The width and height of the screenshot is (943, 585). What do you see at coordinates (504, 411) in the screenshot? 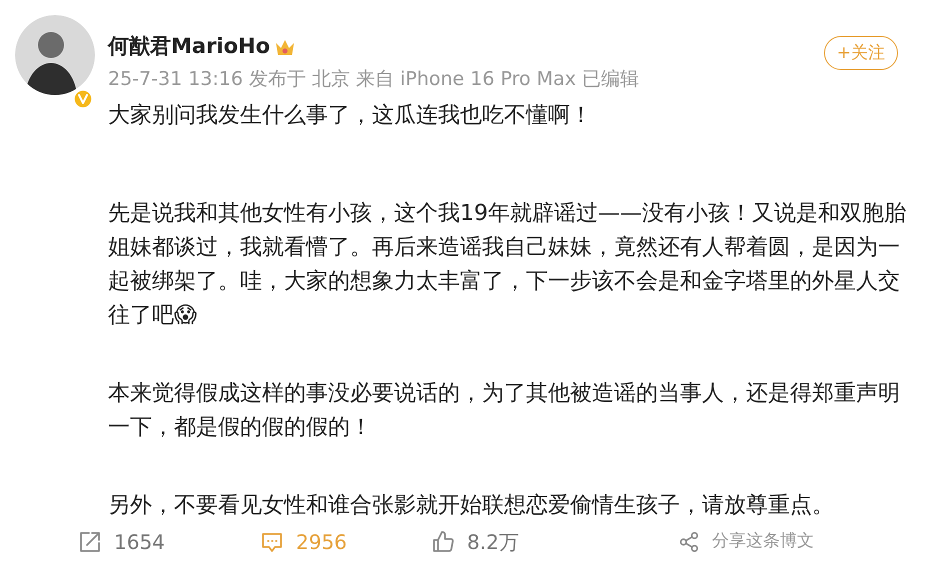
I see `post-paragraph: 本来觉得假成这样的事没必要说话的，为了其他被造谣的当事人，还是得郑重声明一下，都是假的假的假的！` at bounding box center [504, 411].